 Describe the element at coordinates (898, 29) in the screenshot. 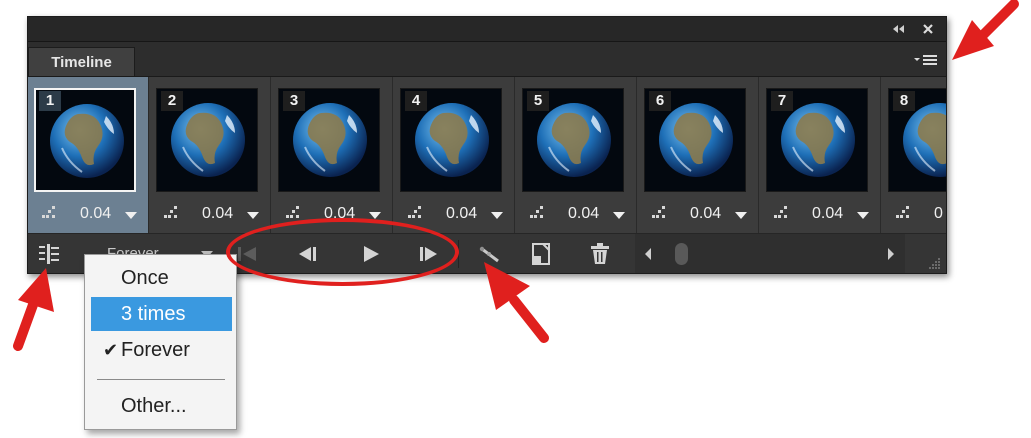

I see `double-chevron-left-icon` at that location.